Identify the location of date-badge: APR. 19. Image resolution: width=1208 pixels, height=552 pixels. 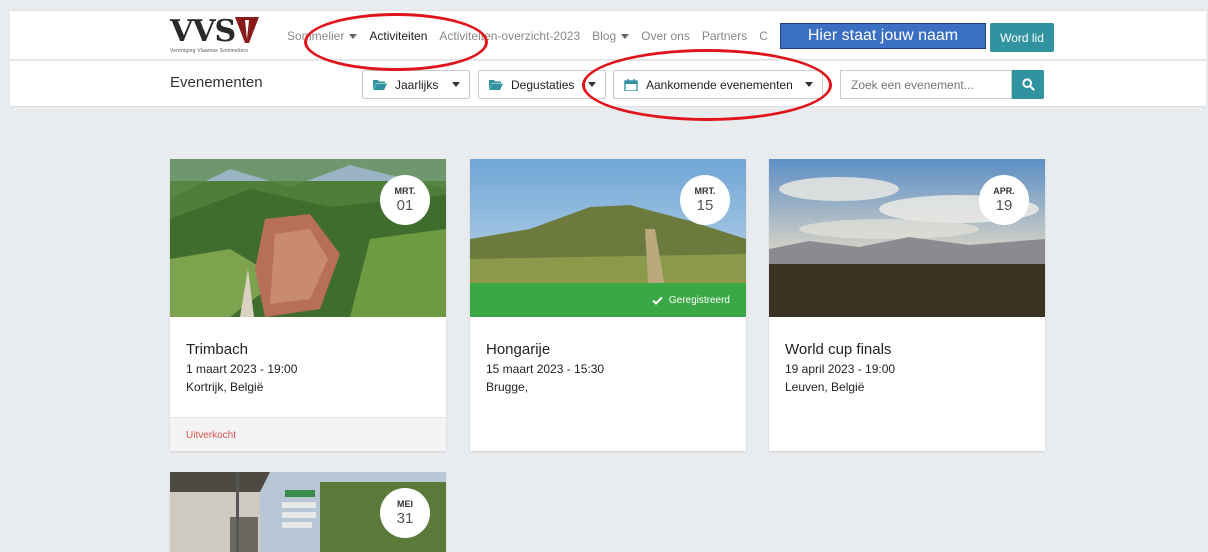
(1004, 200).